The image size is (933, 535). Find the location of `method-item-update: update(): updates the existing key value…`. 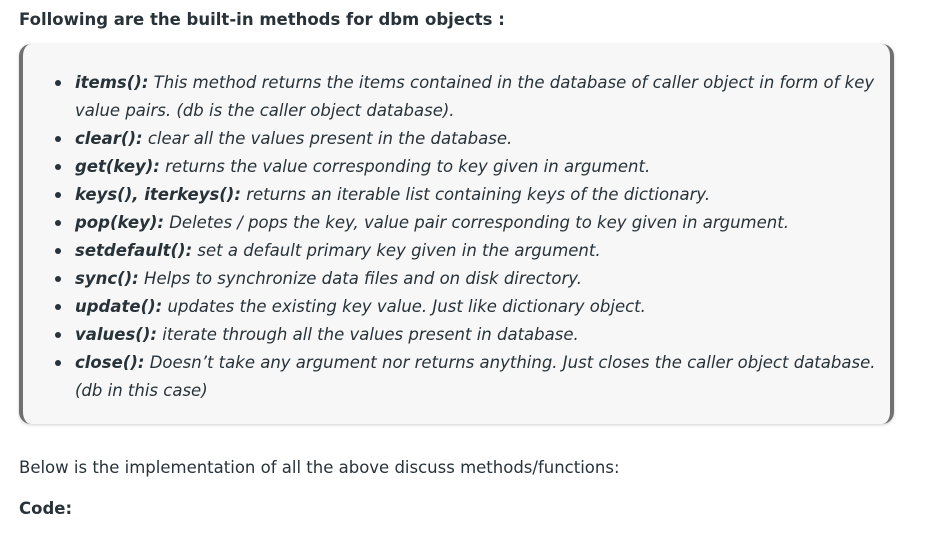

method-item-update: update(): updates the existing key value… is located at coordinates (466, 307).